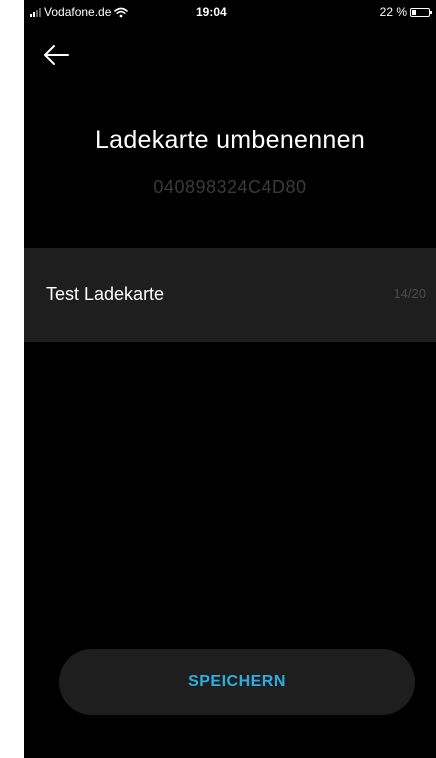  What do you see at coordinates (414, 12) in the screenshot?
I see `battery-fill` at bounding box center [414, 12].